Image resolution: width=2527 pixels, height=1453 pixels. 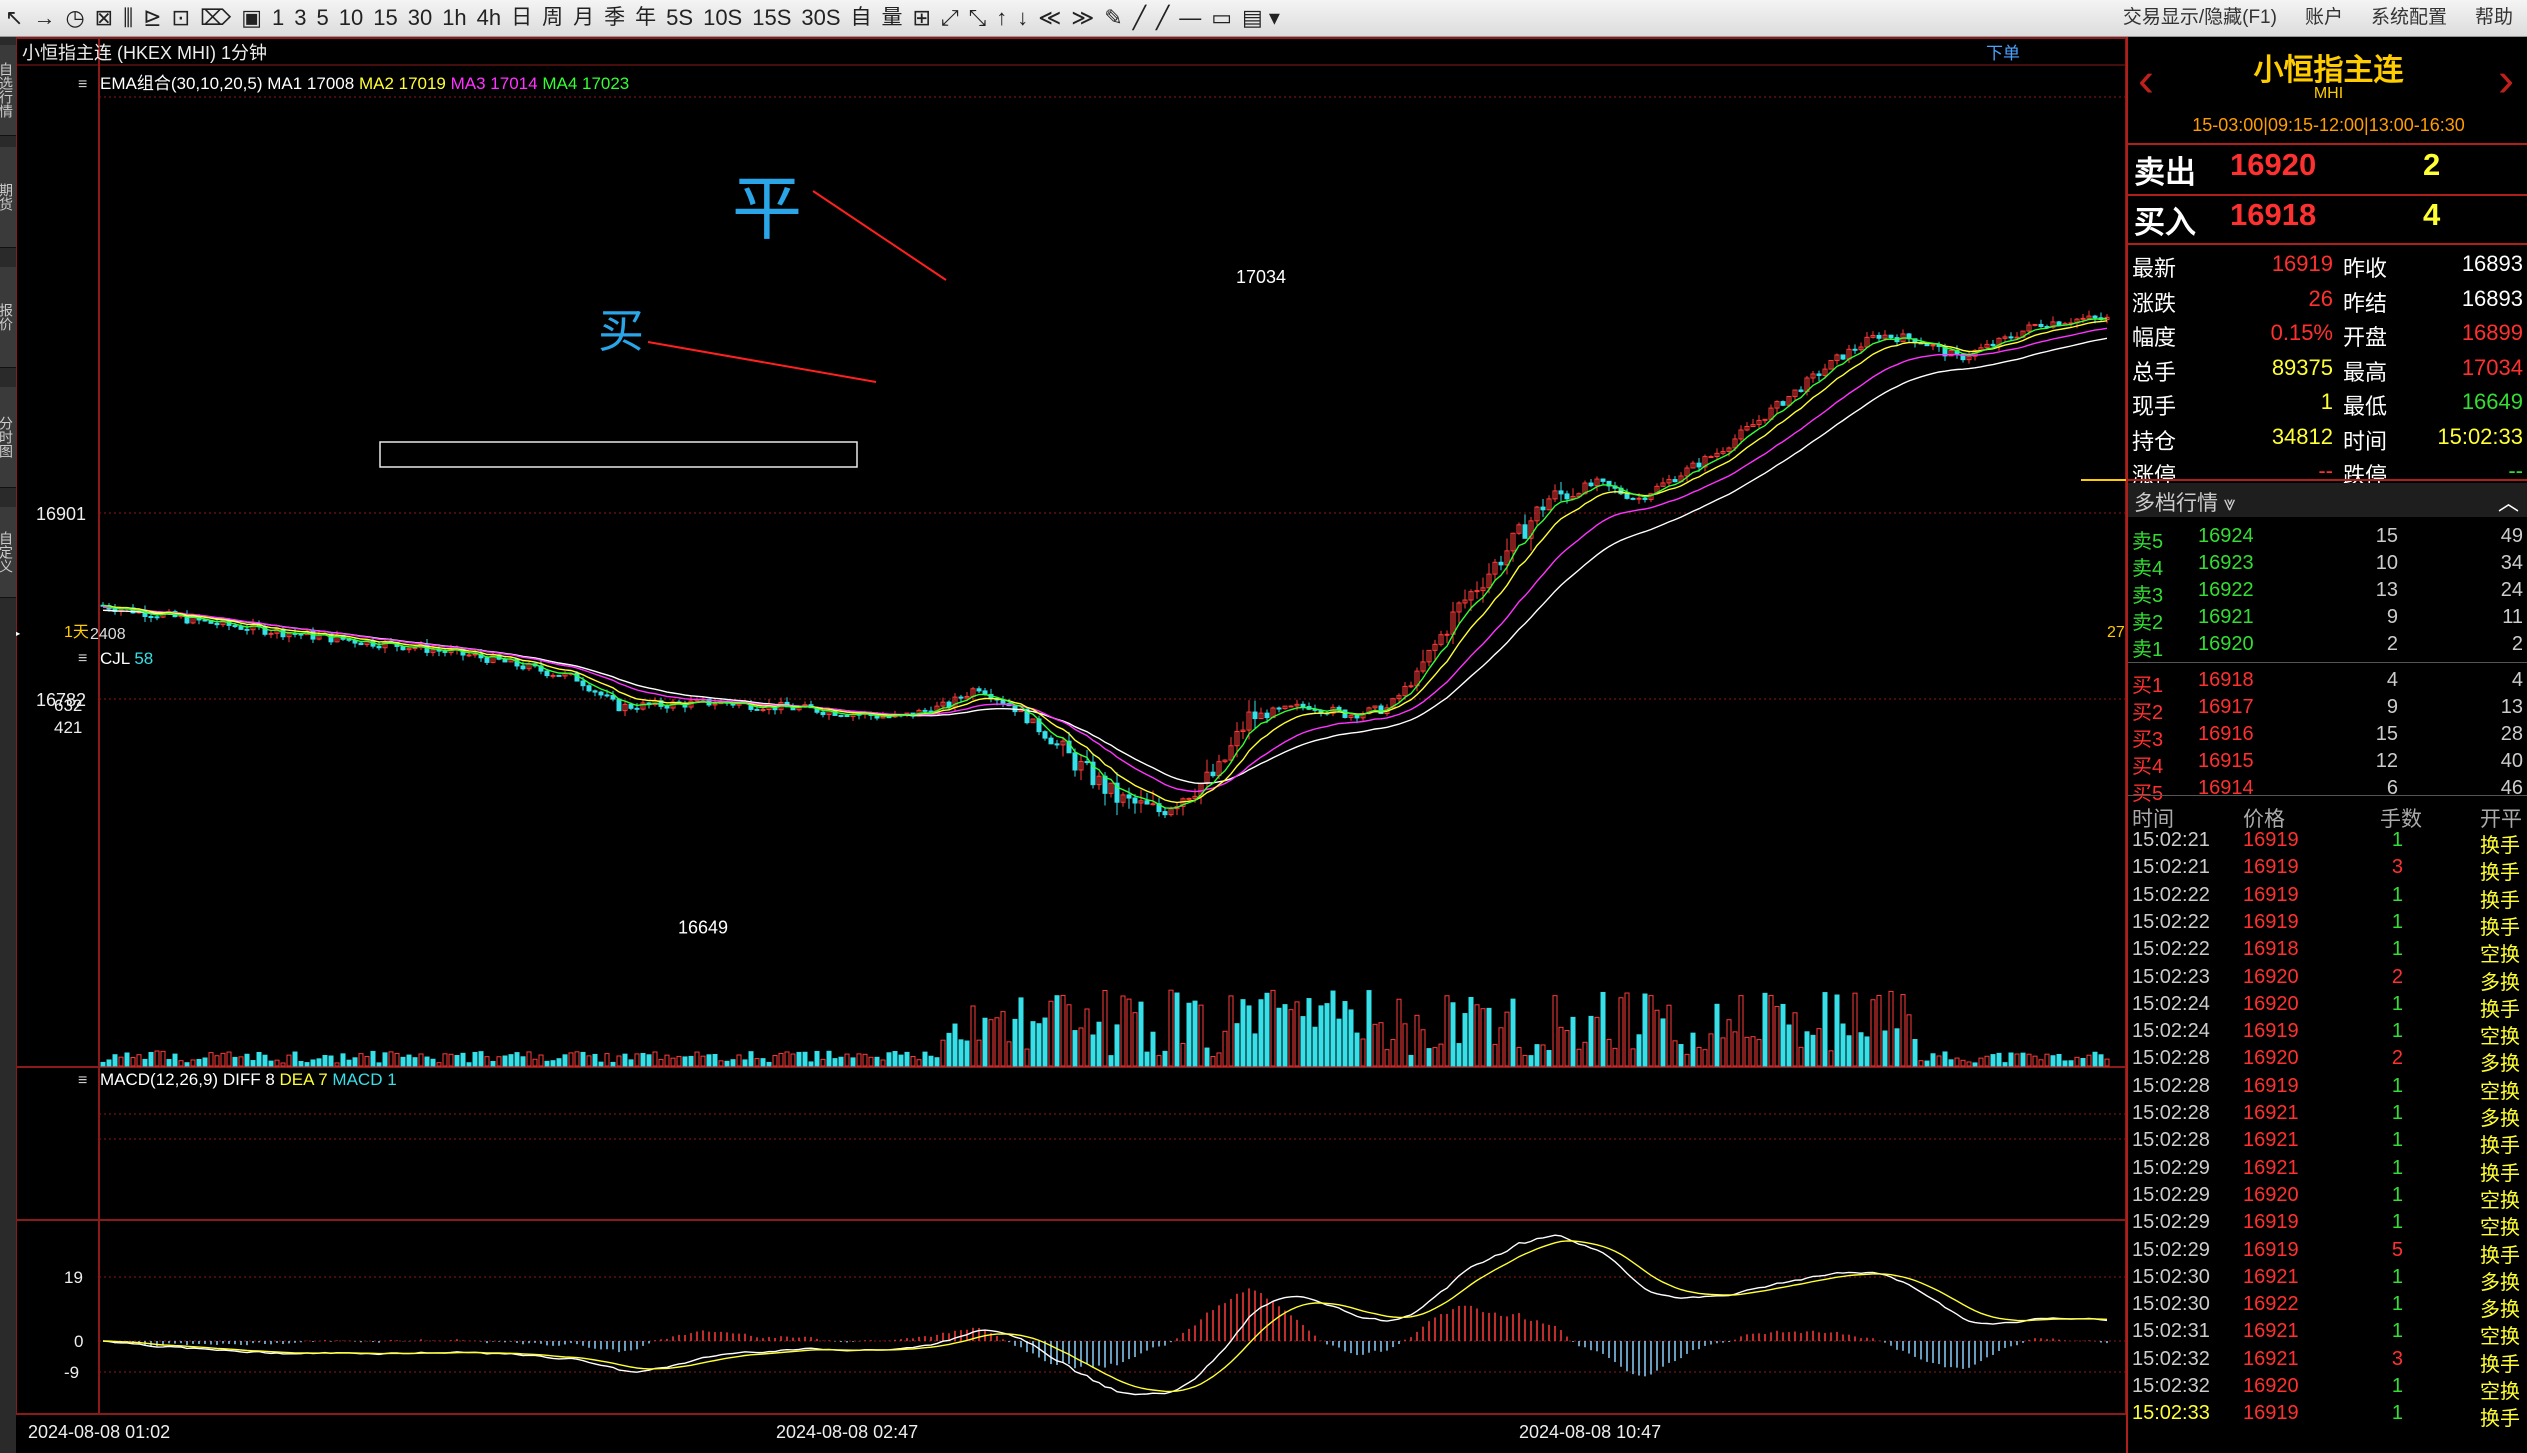 I want to click on toolbar-button-17: 日, so click(x=521, y=18).